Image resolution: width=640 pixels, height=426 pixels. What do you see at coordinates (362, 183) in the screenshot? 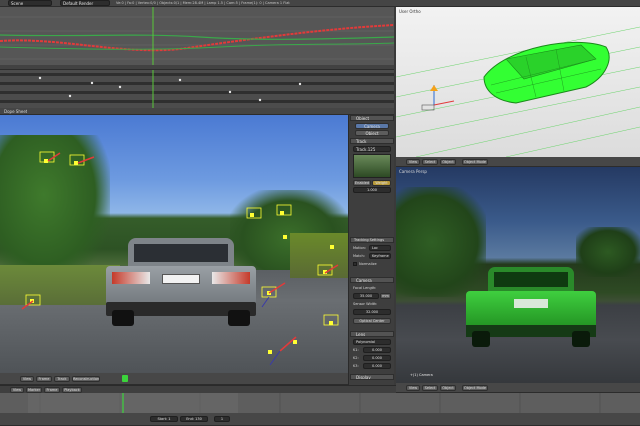
I see `enabled-button: Enabled` at bounding box center [362, 183].